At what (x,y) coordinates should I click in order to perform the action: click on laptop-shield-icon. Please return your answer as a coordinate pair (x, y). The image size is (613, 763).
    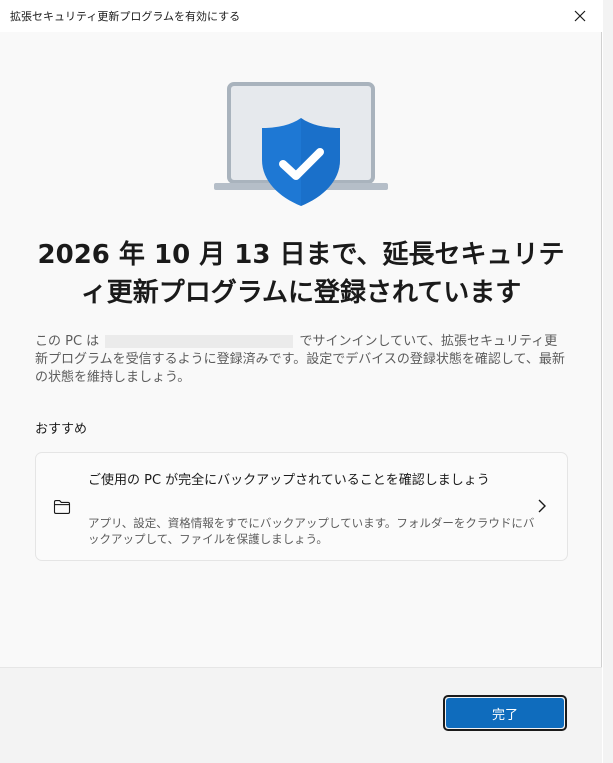
    Looking at the image, I should click on (301, 144).